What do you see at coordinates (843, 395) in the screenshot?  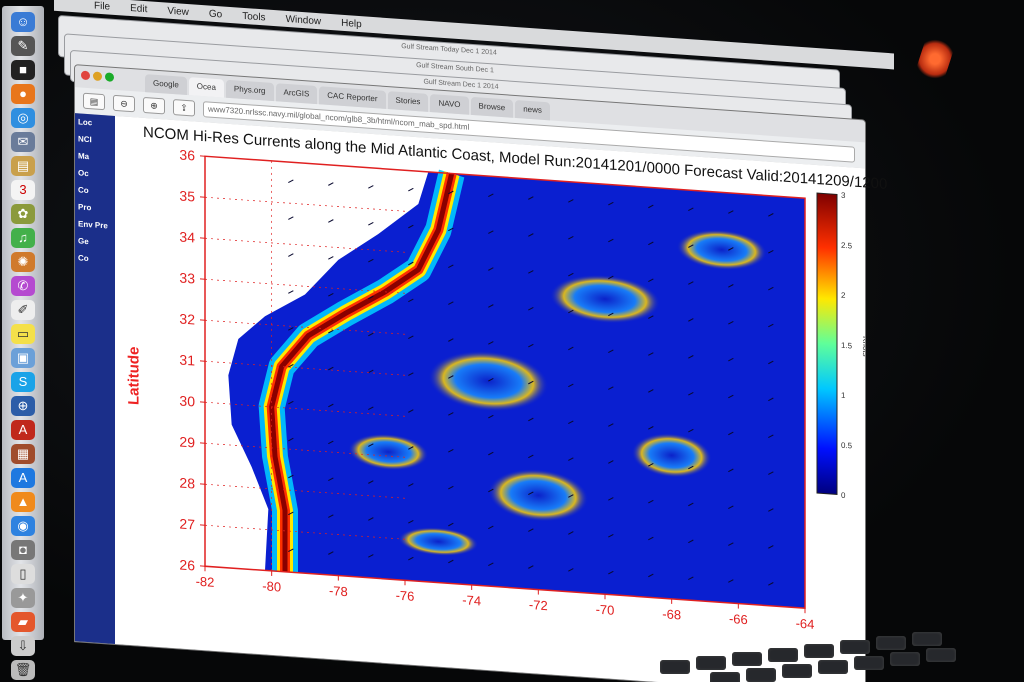 I see `colorbar-tick-label: 1` at bounding box center [843, 395].